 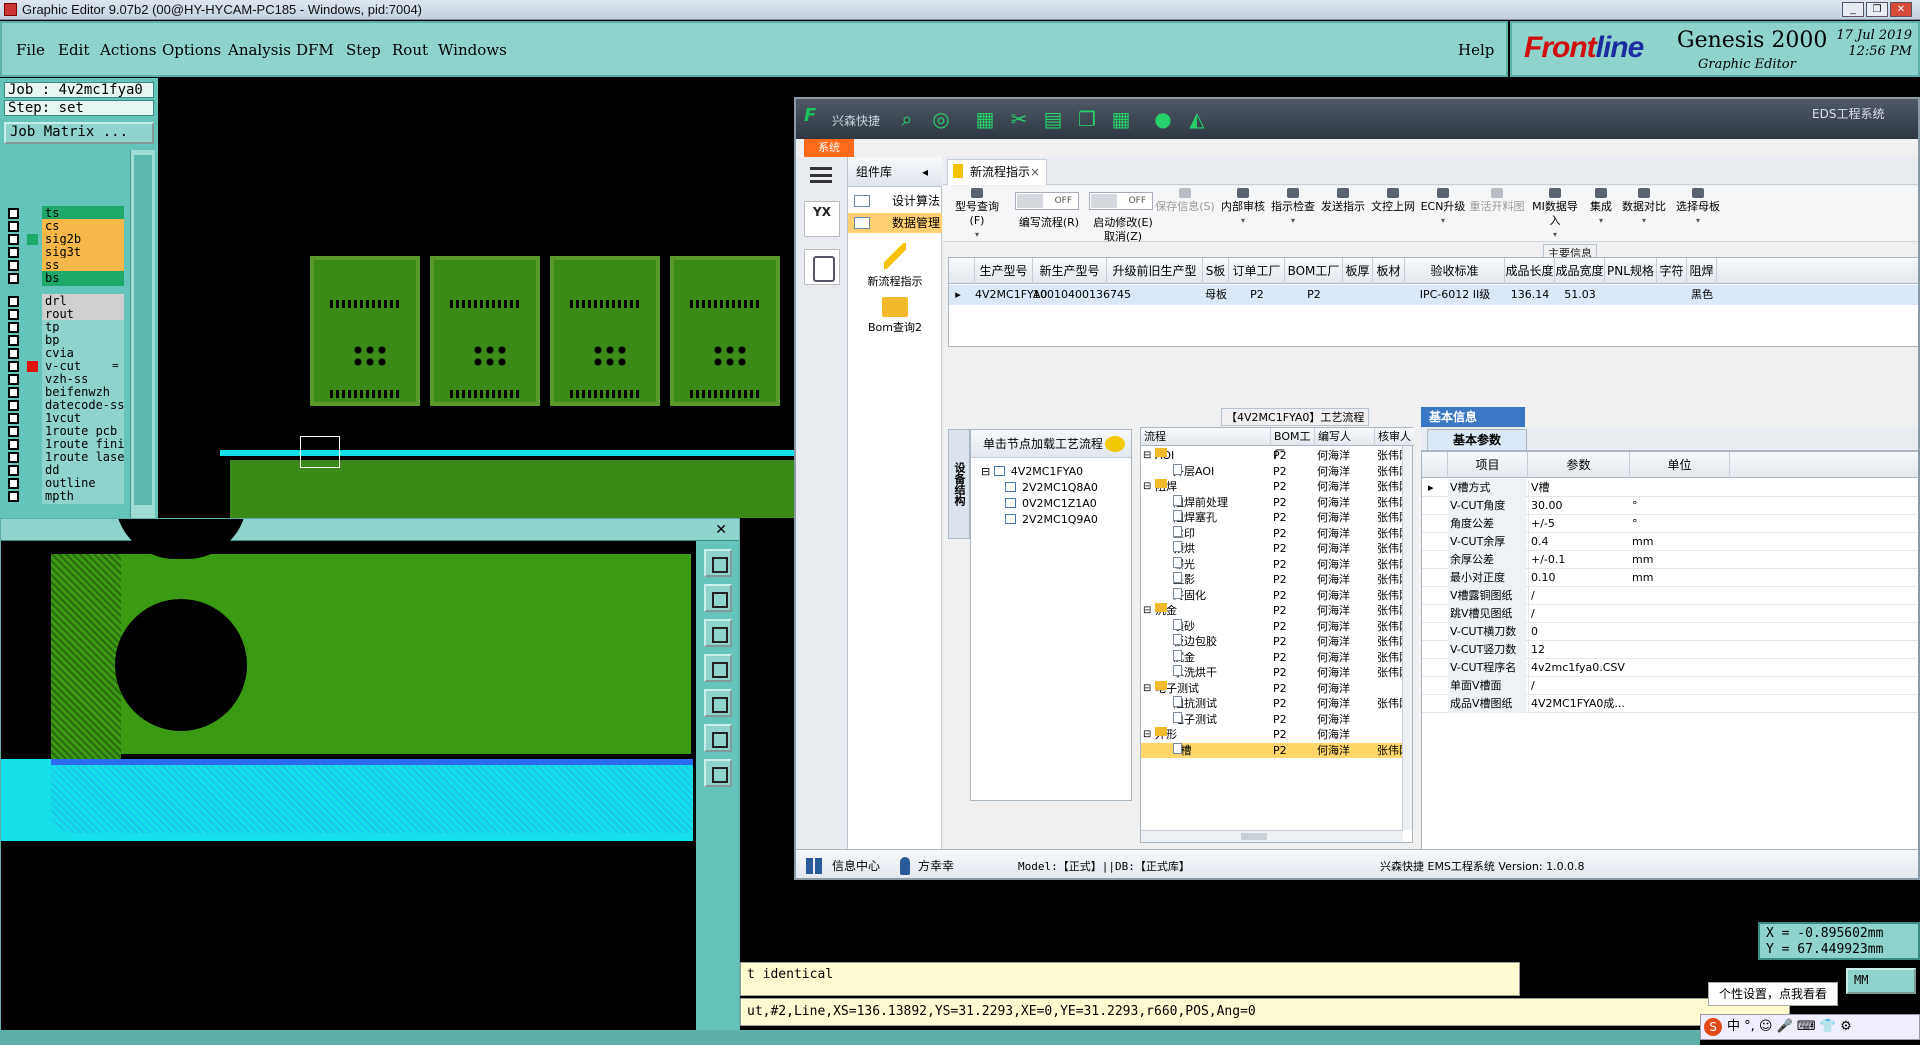 What do you see at coordinates (1304, 564) in the screenshot?
I see `flow-row: 曝光P2何海洋张伟刚已上阮` at bounding box center [1304, 564].